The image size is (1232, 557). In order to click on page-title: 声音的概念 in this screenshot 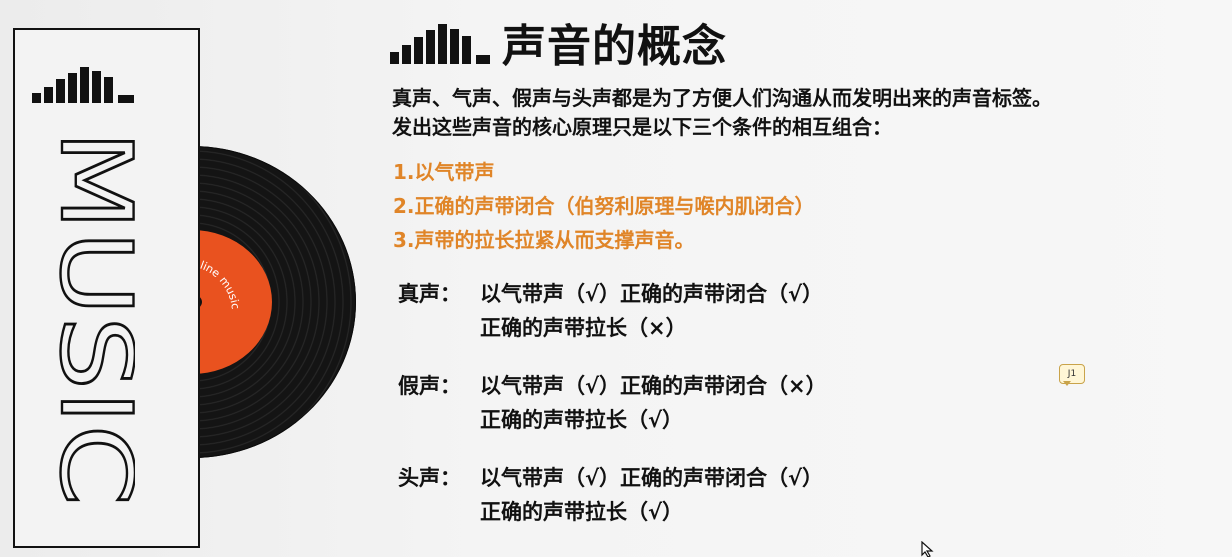, I will do `click(614, 46)`.